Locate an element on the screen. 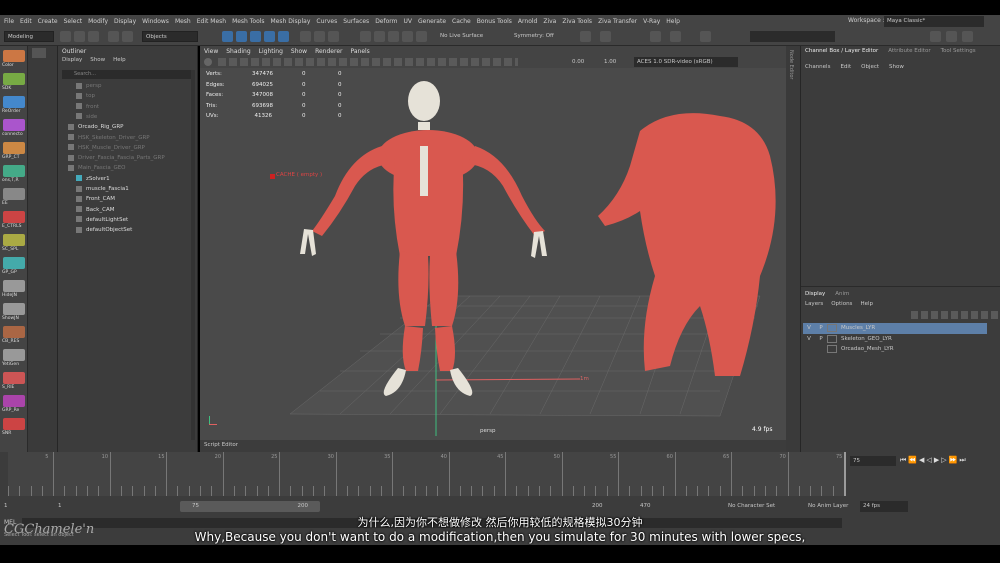  menu-uv: UV is located at coordinates (408, 21).